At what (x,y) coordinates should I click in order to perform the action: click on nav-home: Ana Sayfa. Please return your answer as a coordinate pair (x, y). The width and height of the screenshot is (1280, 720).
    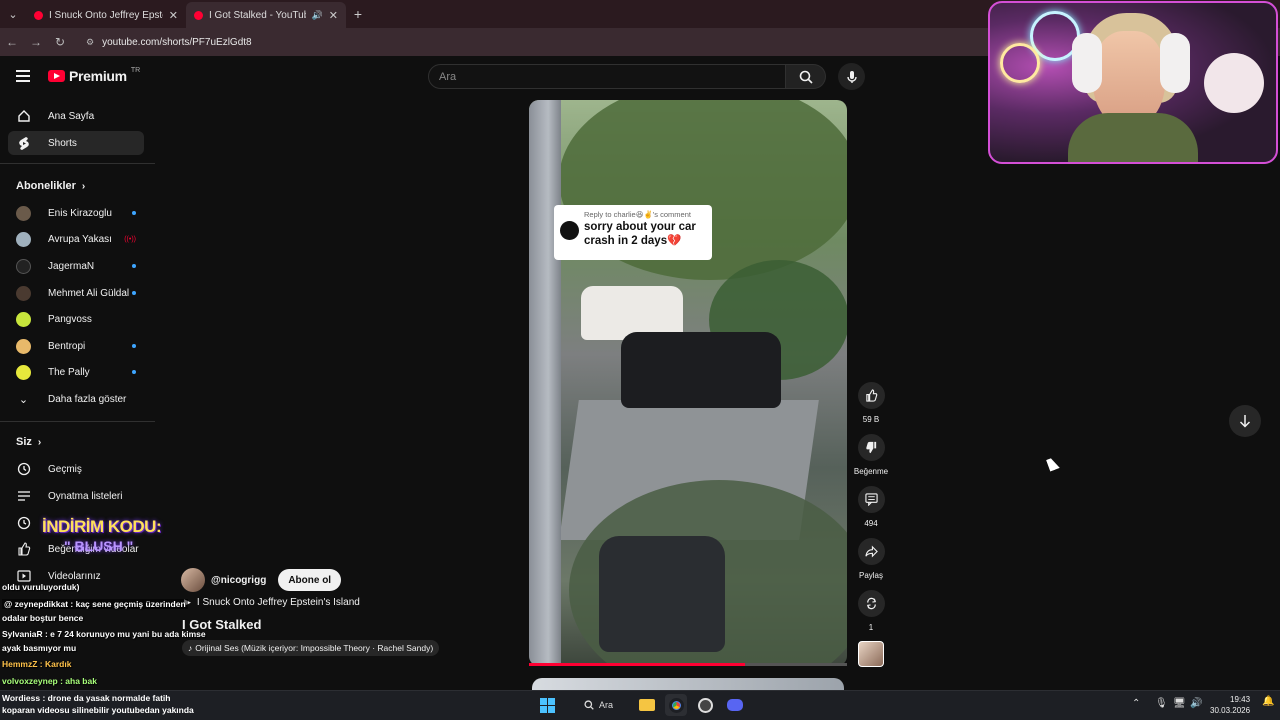
    Looking at the image, I should click on (76, 116).